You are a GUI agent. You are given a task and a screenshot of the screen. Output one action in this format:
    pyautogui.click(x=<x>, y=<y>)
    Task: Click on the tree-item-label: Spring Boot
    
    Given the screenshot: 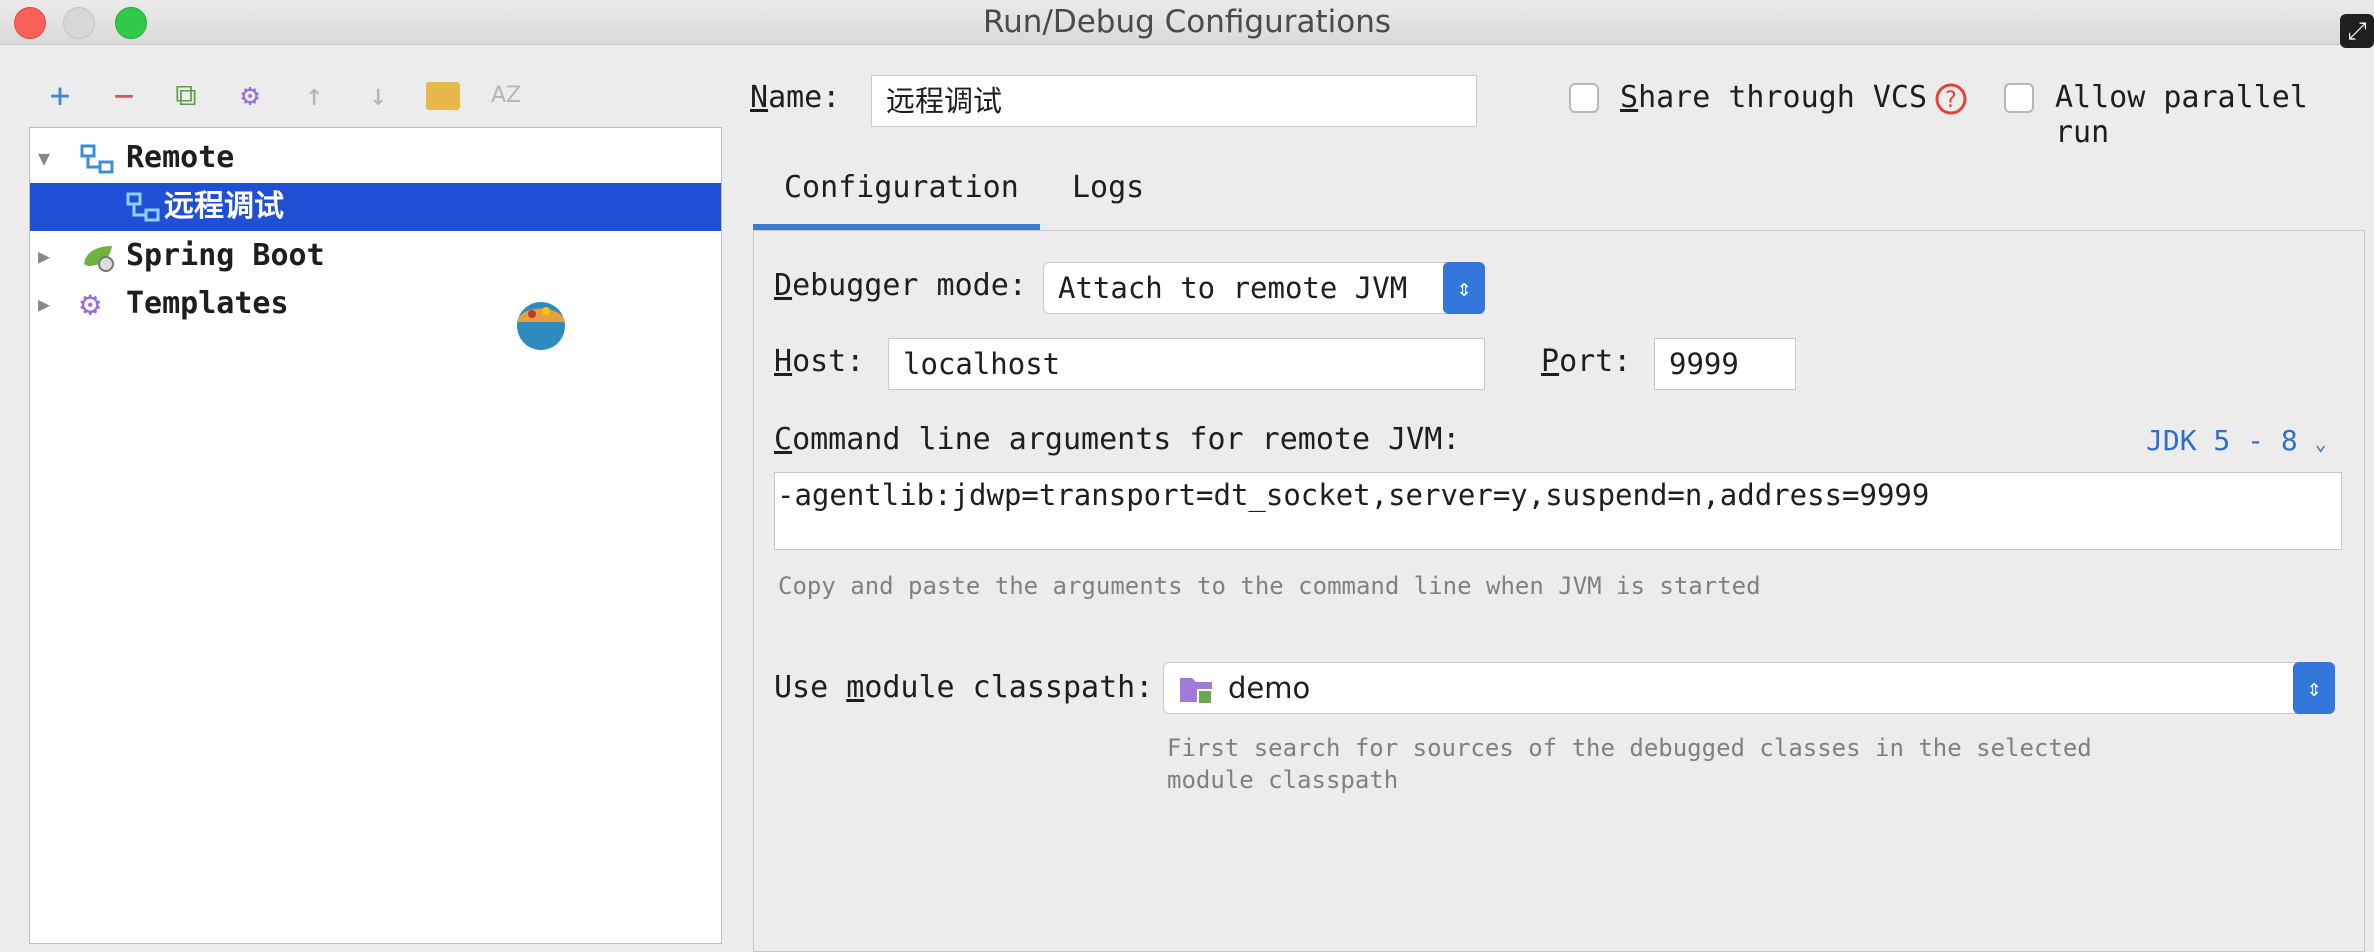 What is the action you would take?
    pyautogui.click(x=225, y=255)
    